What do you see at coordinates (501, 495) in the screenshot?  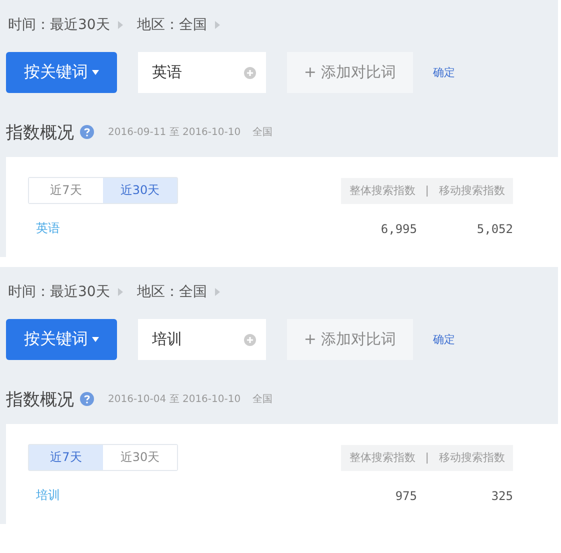 I see `mobile-index-value: 325` at bounding box center [501, 495].